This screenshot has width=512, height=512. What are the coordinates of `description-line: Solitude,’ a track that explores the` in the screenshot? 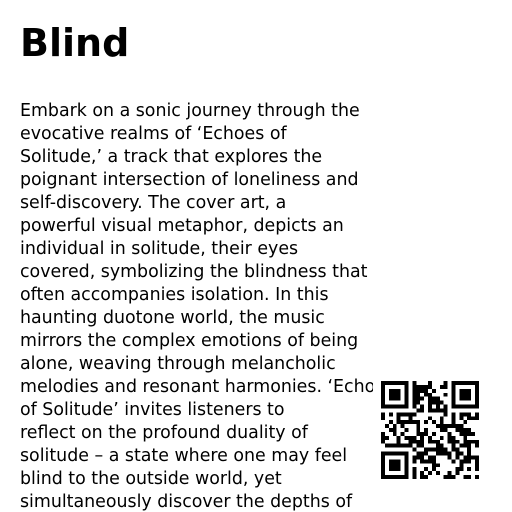 It's located at (171, 157).